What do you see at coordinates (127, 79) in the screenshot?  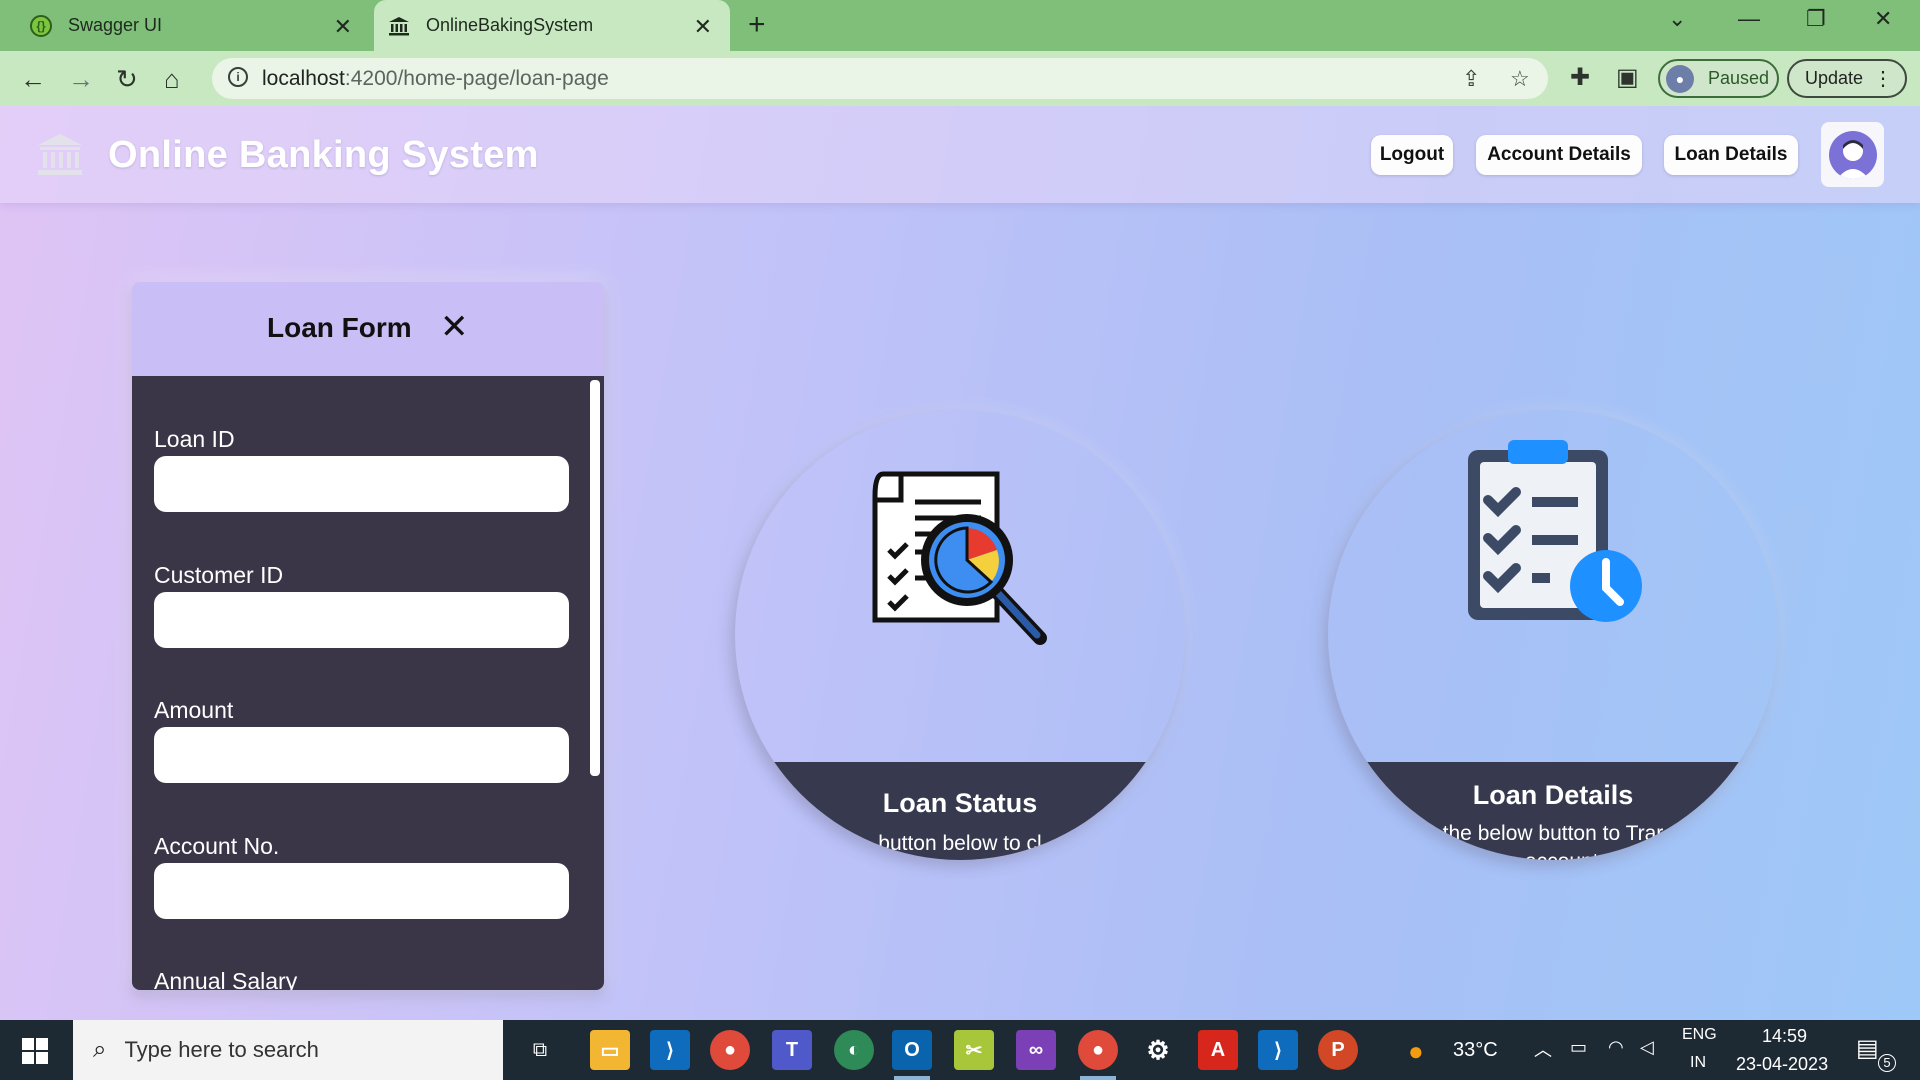 I see `reload-icon: ↻` at bounding box center [127, 79].